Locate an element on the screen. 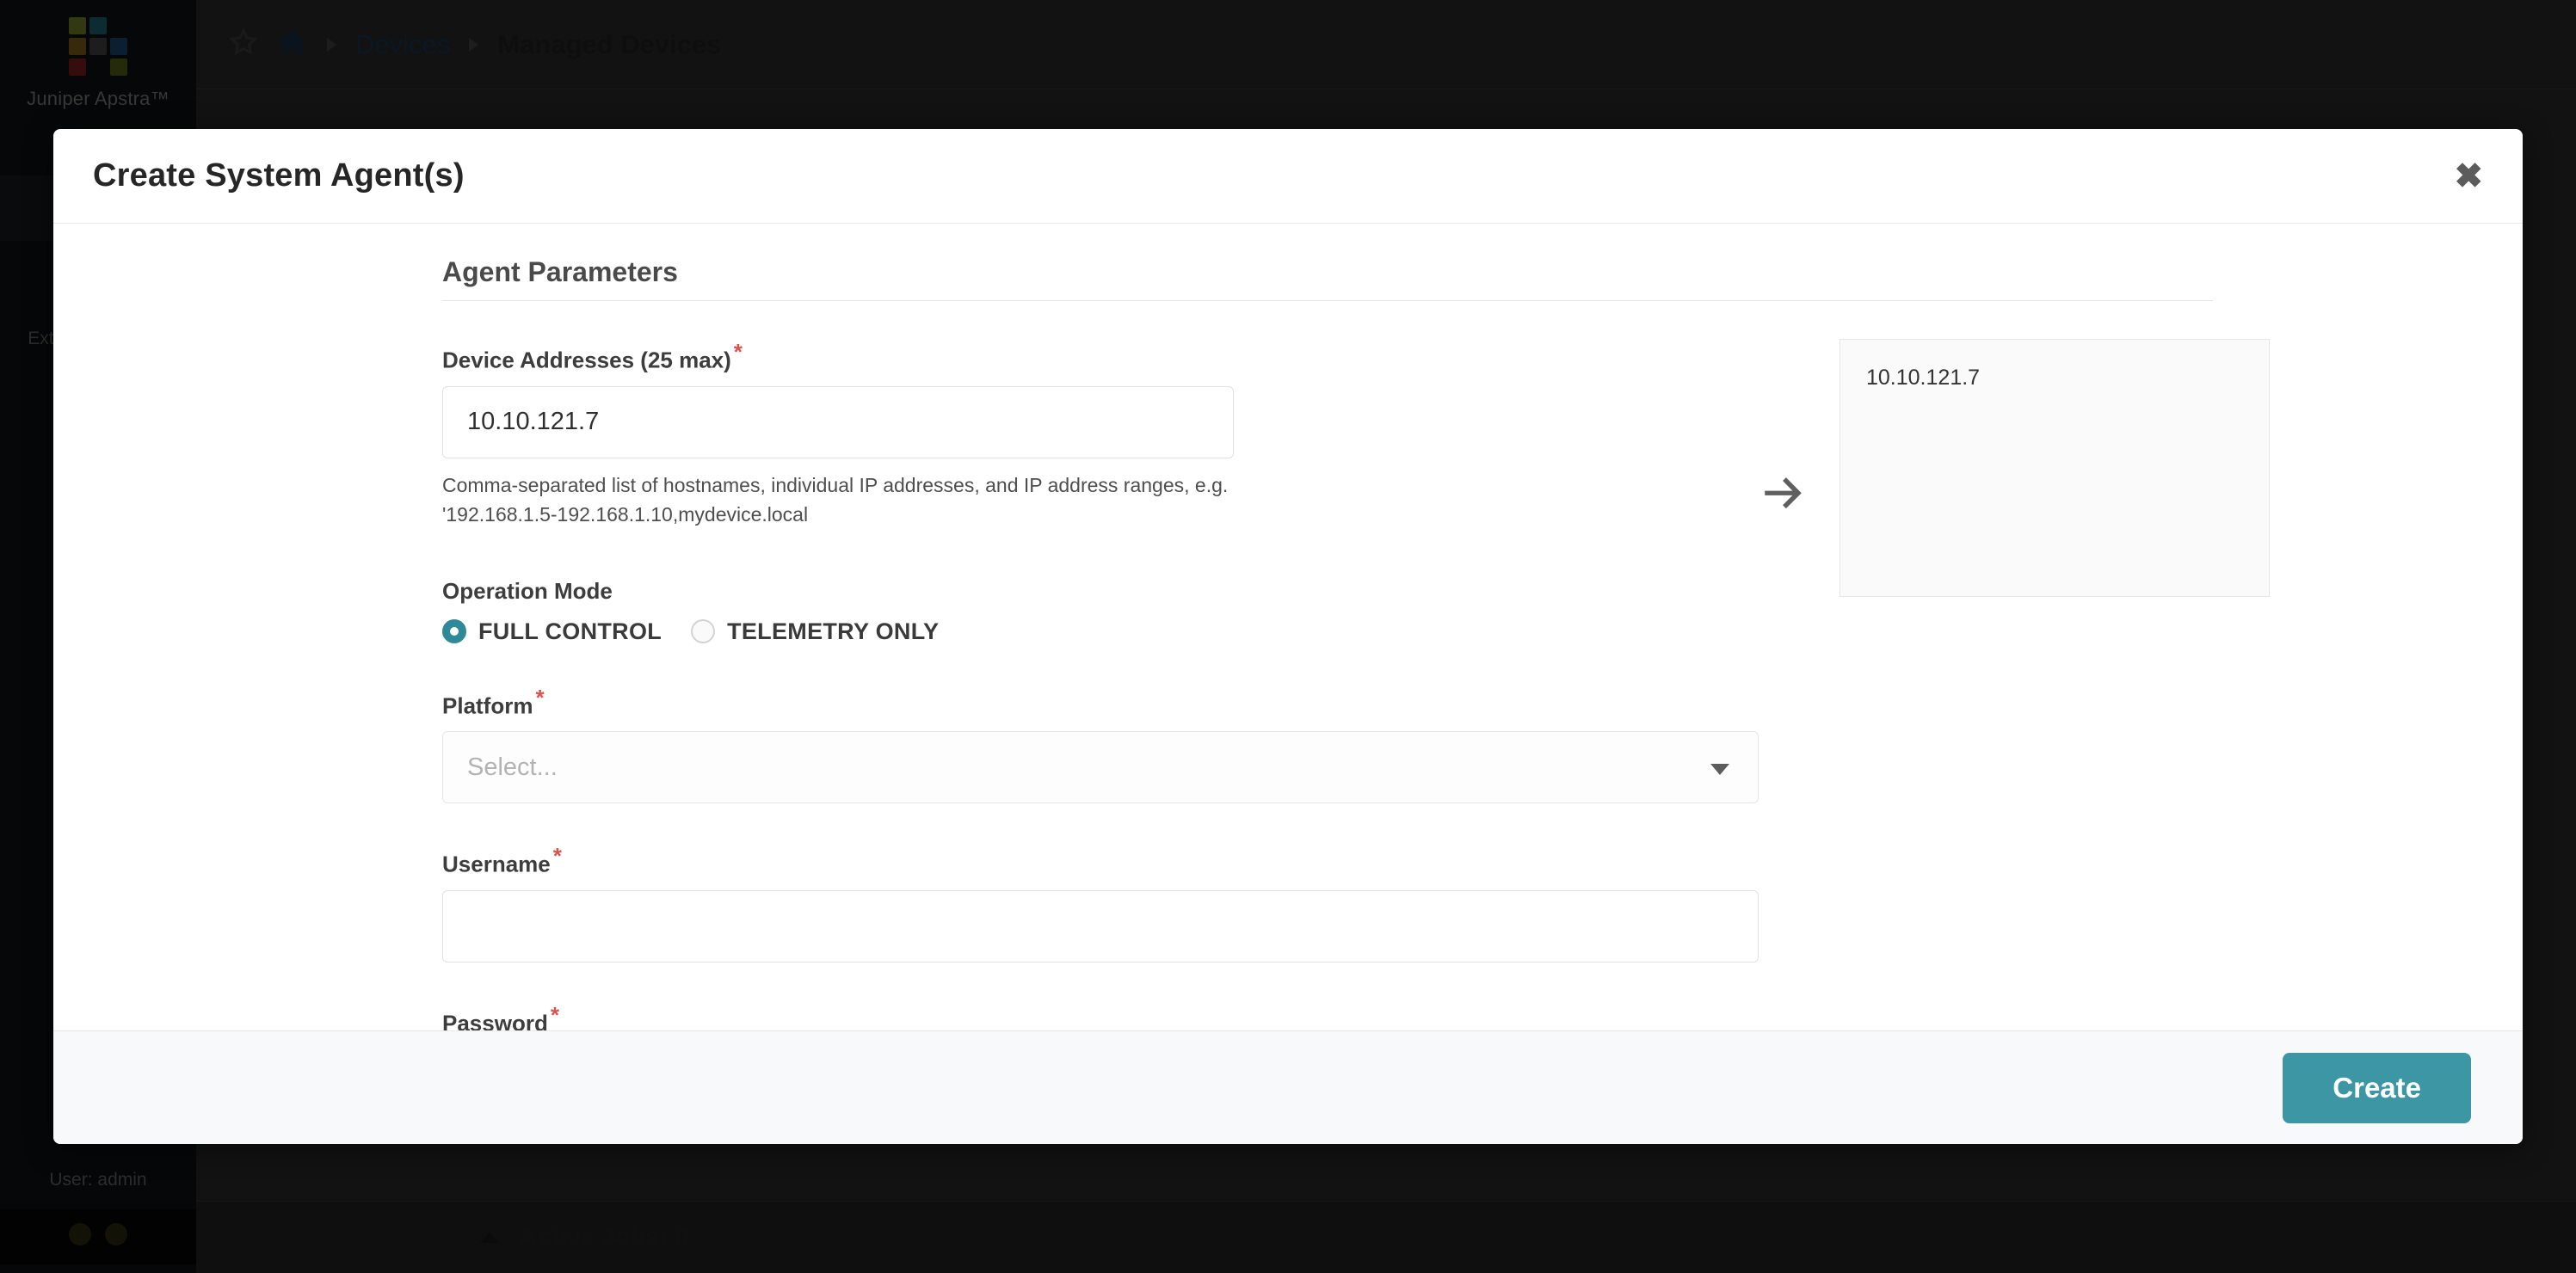 This screenshot has width=2576, height=1273. field-username: Username * is located at coordinates (1101, 902).